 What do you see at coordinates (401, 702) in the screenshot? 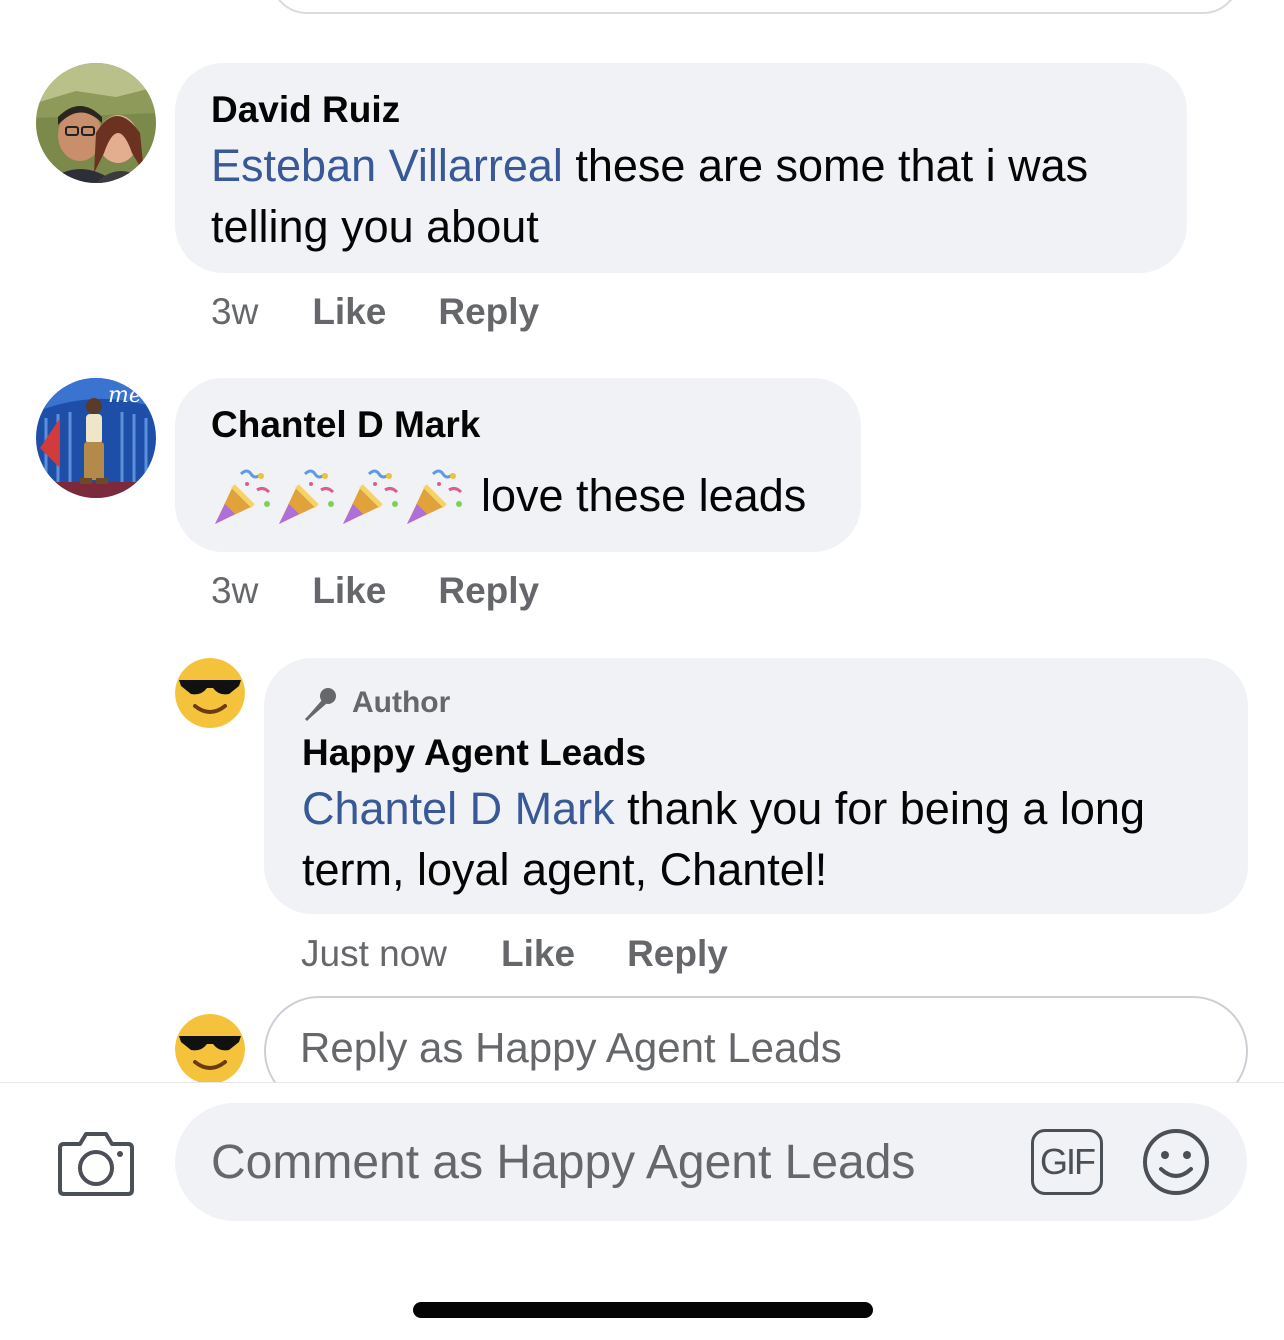
I see `author-badge-label: Author` at bounding box center [401, 702].